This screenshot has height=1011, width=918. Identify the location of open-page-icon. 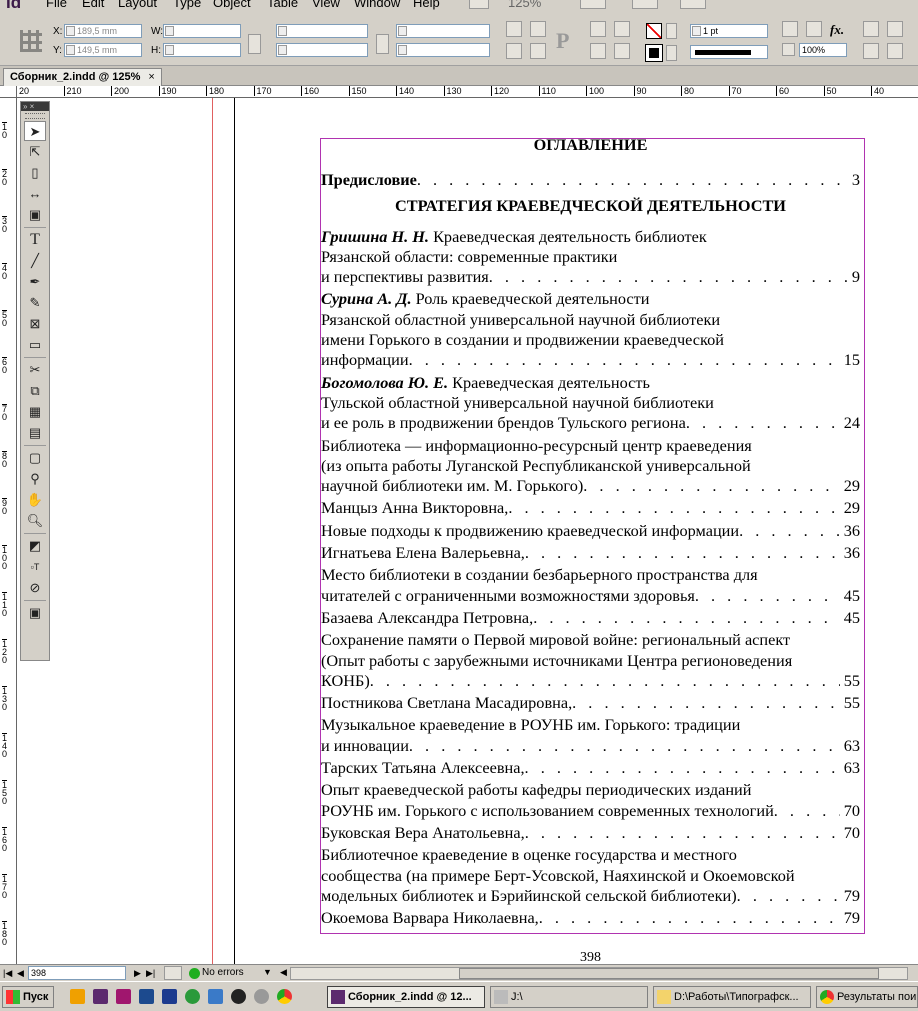
(173, 973).